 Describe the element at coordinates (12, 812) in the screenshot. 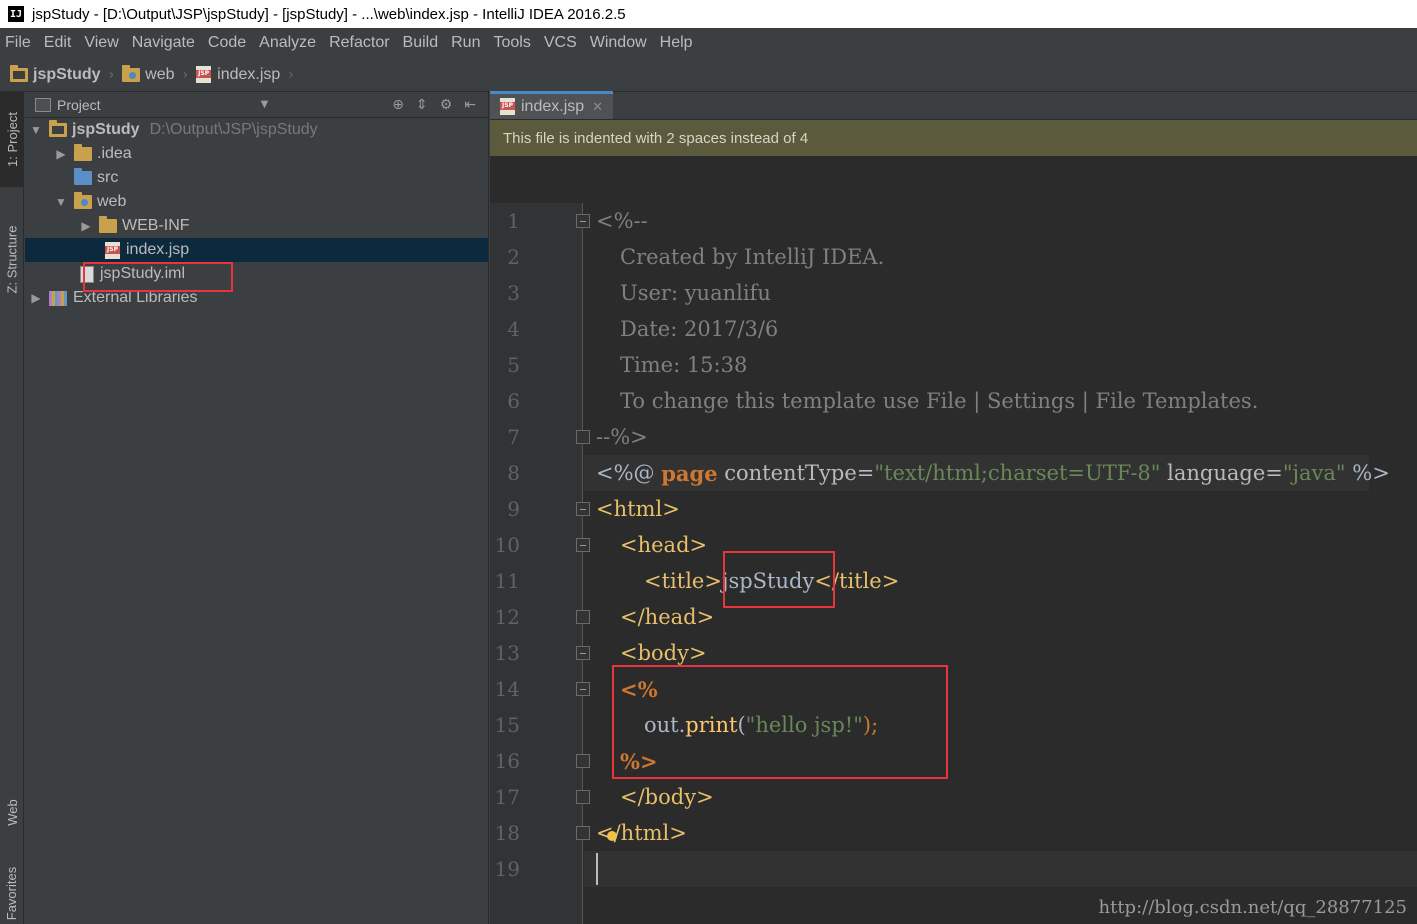

I see `tool-tab-web: Web` at that location.